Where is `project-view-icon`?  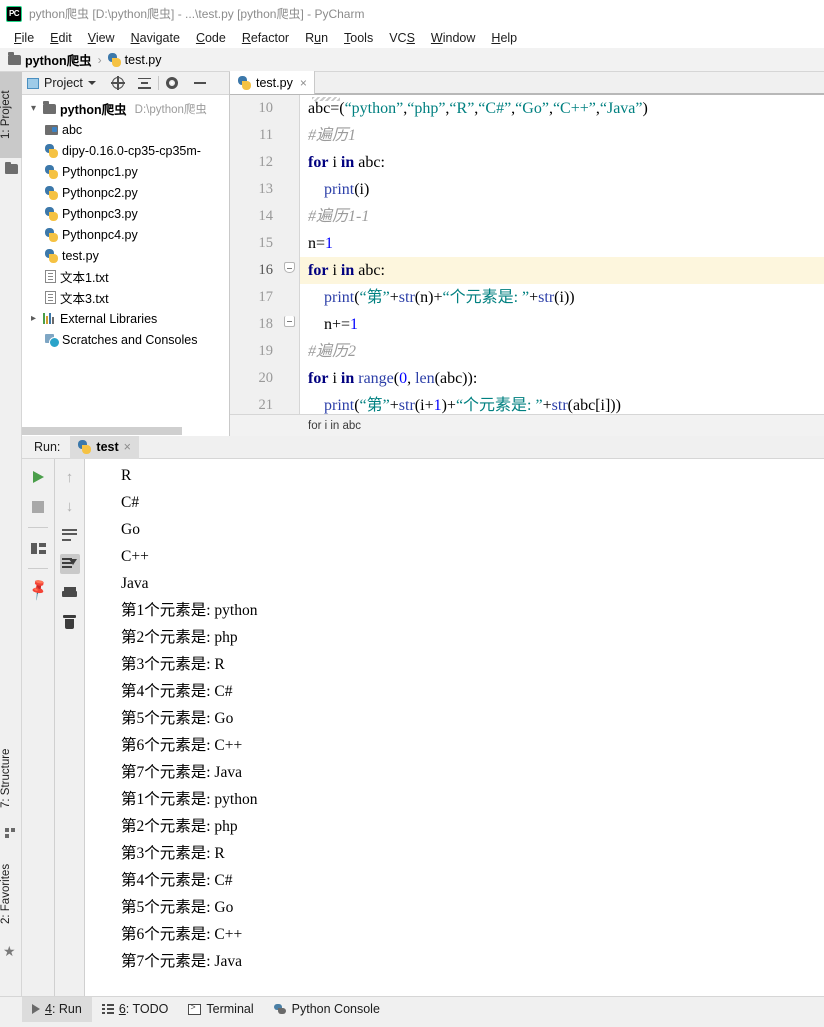
project-view-icon is located at coordinates (33, 83).